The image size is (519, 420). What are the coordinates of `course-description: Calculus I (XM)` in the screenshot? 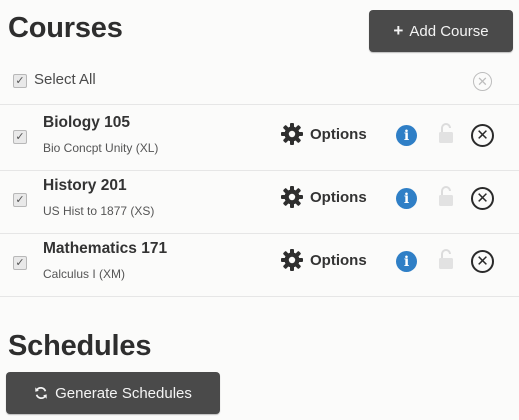 It's located at (84, 274).